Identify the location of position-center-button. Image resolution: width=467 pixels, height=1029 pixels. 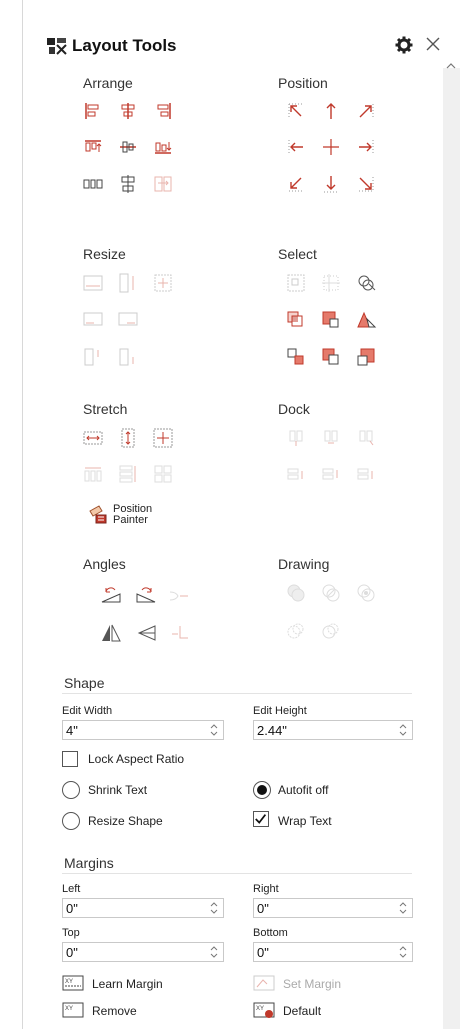
(331, 147).